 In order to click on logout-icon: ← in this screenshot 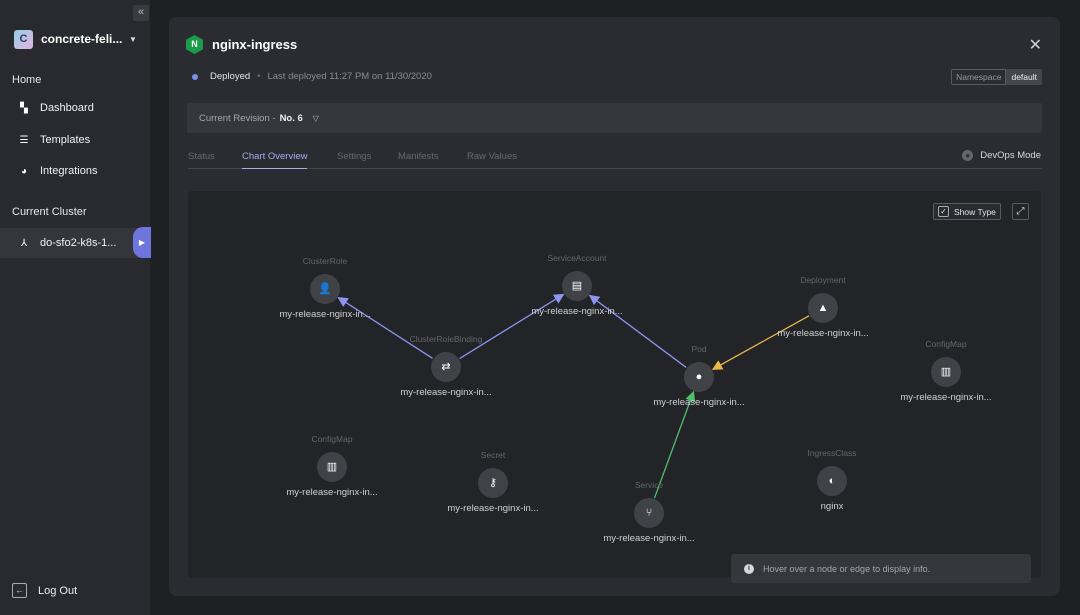, I will do `click(19, 590)`.